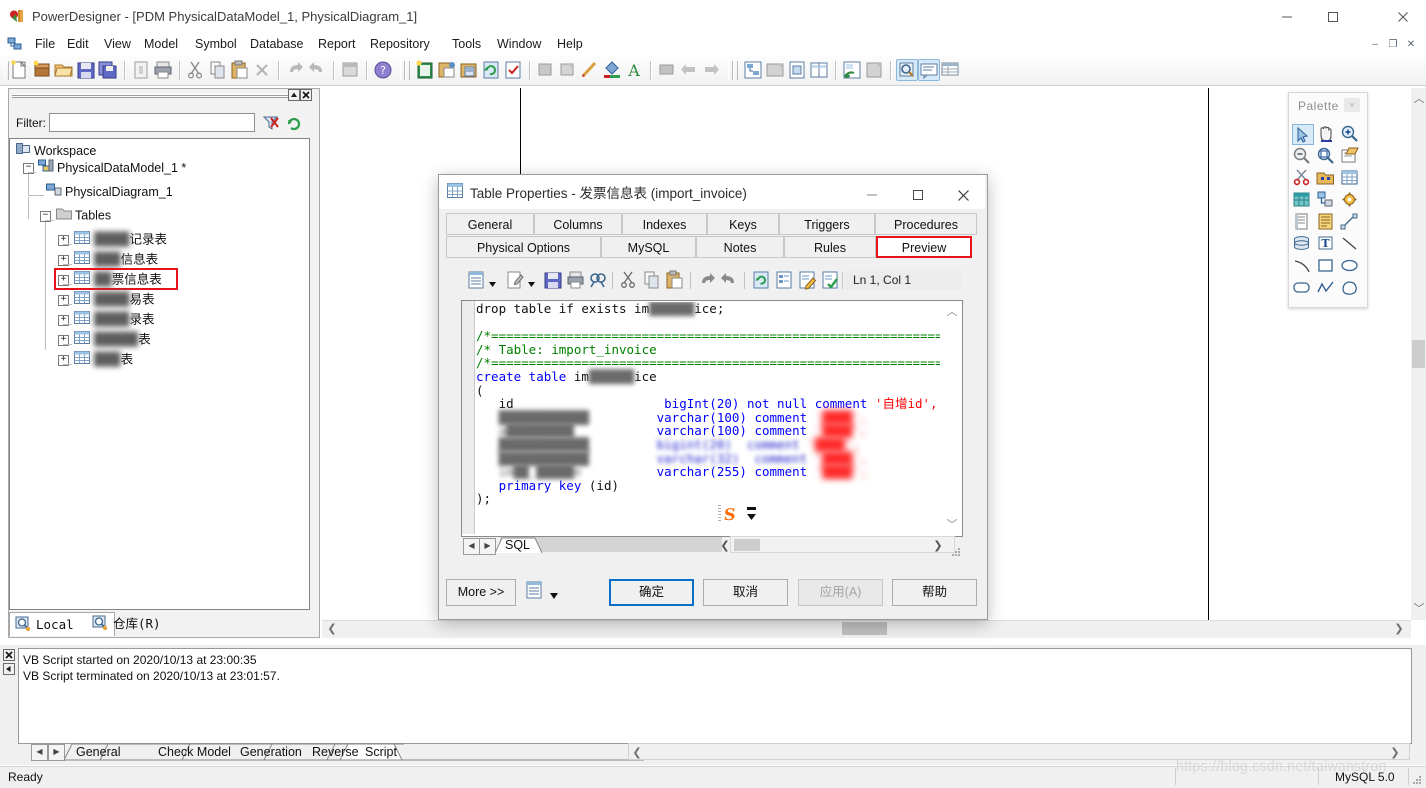 Image resolution: width=1426 pixels, height=788 pixels. What do you see at coordinates (797, 70) in the screenshot?
I see `new-diagram-icon` at bounding box center [797, 70].